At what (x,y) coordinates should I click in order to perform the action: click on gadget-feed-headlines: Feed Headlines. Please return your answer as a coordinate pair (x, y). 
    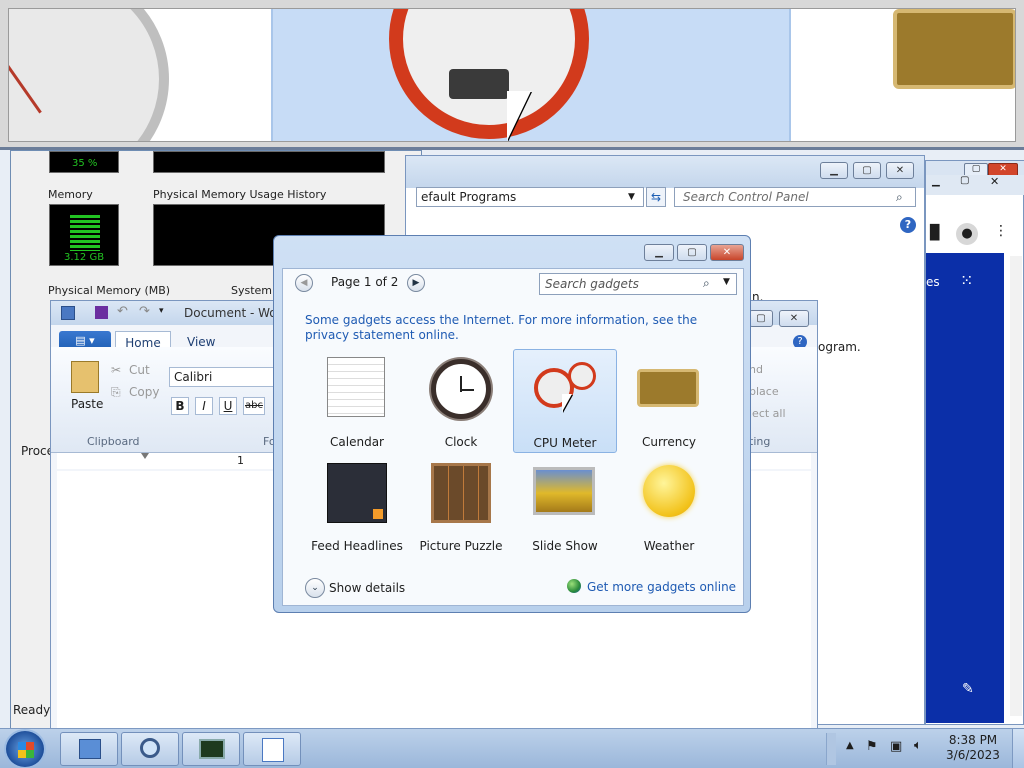
    Looking at the image, I should click on (357, 509).